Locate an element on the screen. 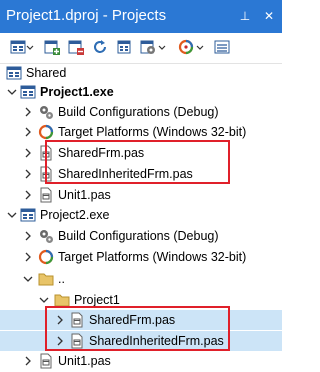  add-icon is located at coordinates (52, 47).